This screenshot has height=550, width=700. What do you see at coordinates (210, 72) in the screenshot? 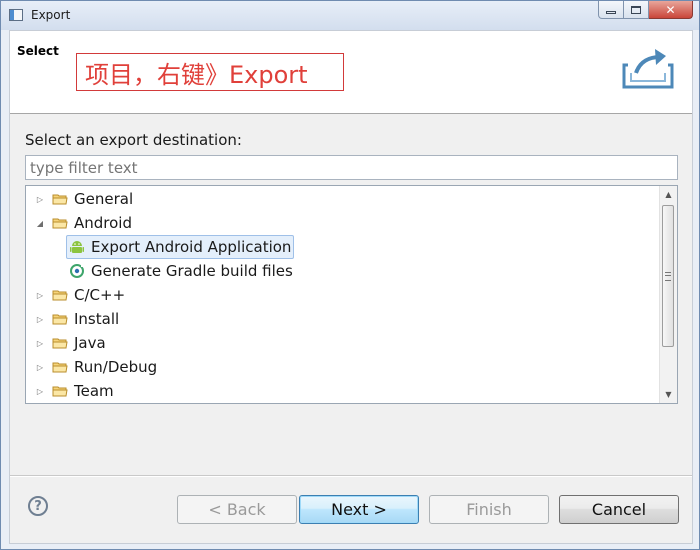
I see `annotation-box: 项目，右键》Export` at bounding box center [210, 72].